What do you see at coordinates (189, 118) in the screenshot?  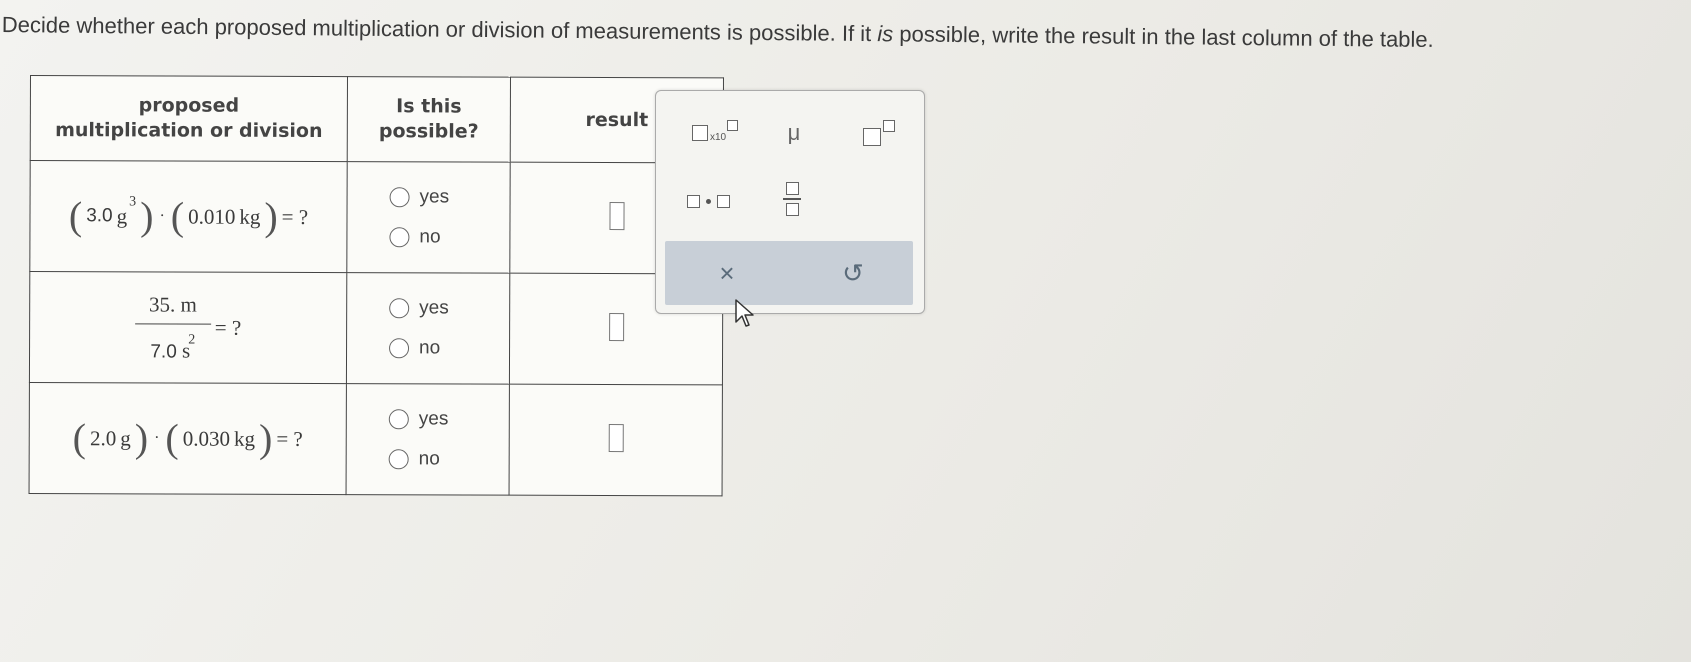 I see `header-proposed: proposed multiplication or division` at bounding box center [189, 118].